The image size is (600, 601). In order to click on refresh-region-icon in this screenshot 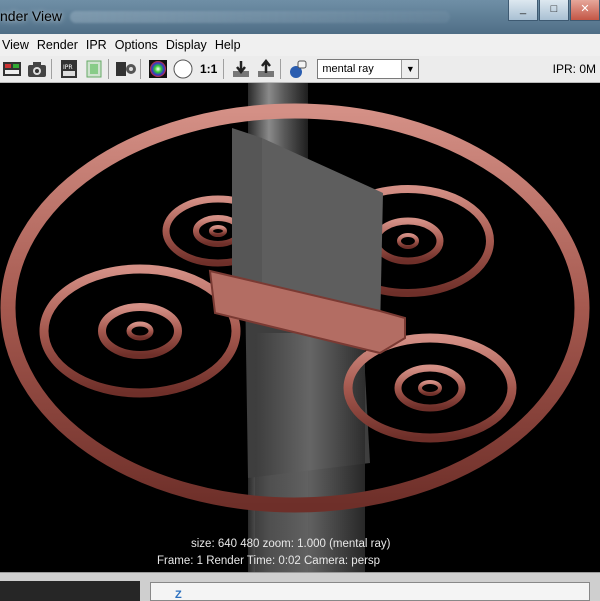, I will do `click(94, 69)`.